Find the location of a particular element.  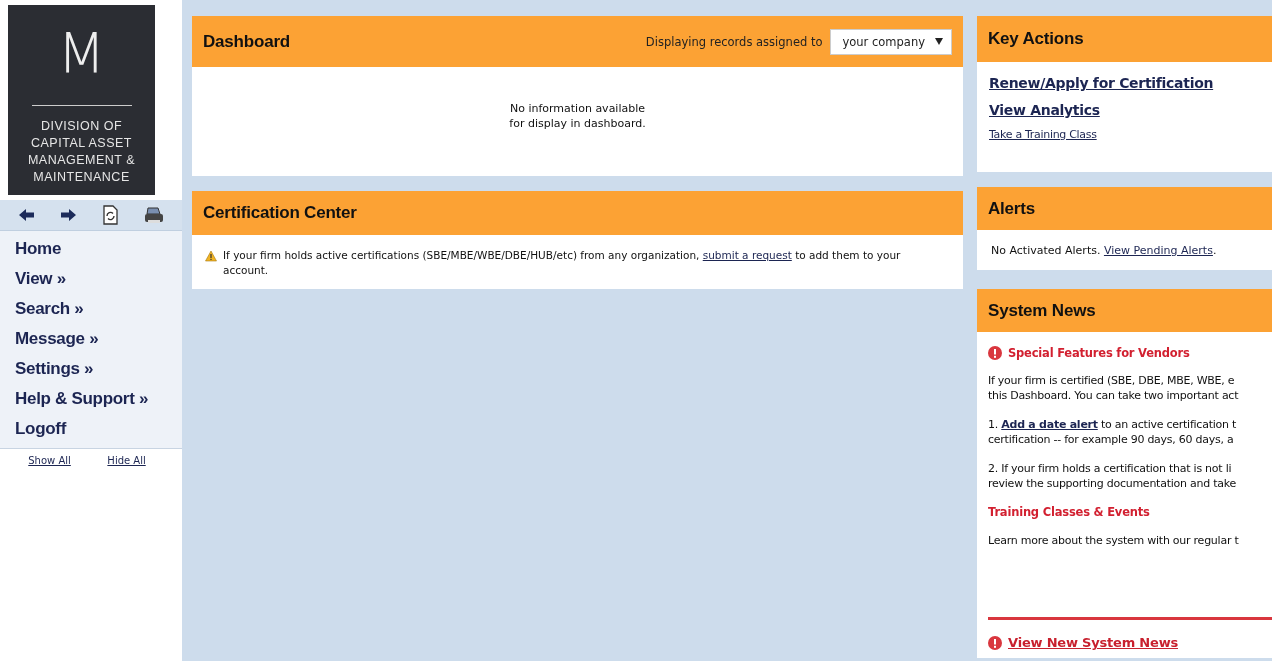

warning-icon is located at coordinates (211, 256).